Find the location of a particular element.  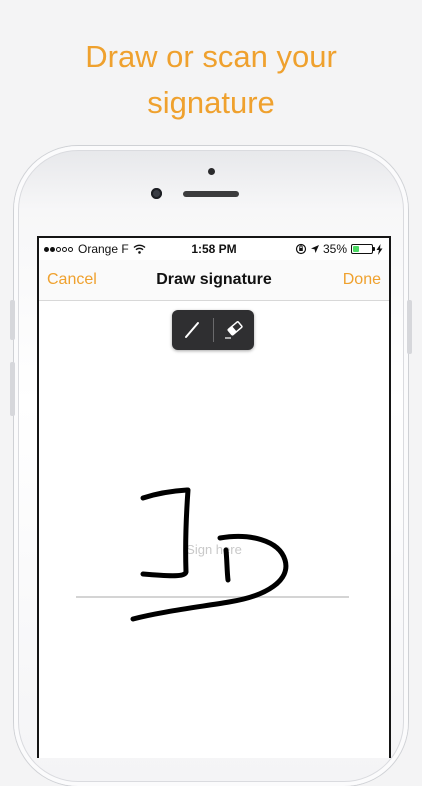

front-camera is located at coordinates (156, 193).